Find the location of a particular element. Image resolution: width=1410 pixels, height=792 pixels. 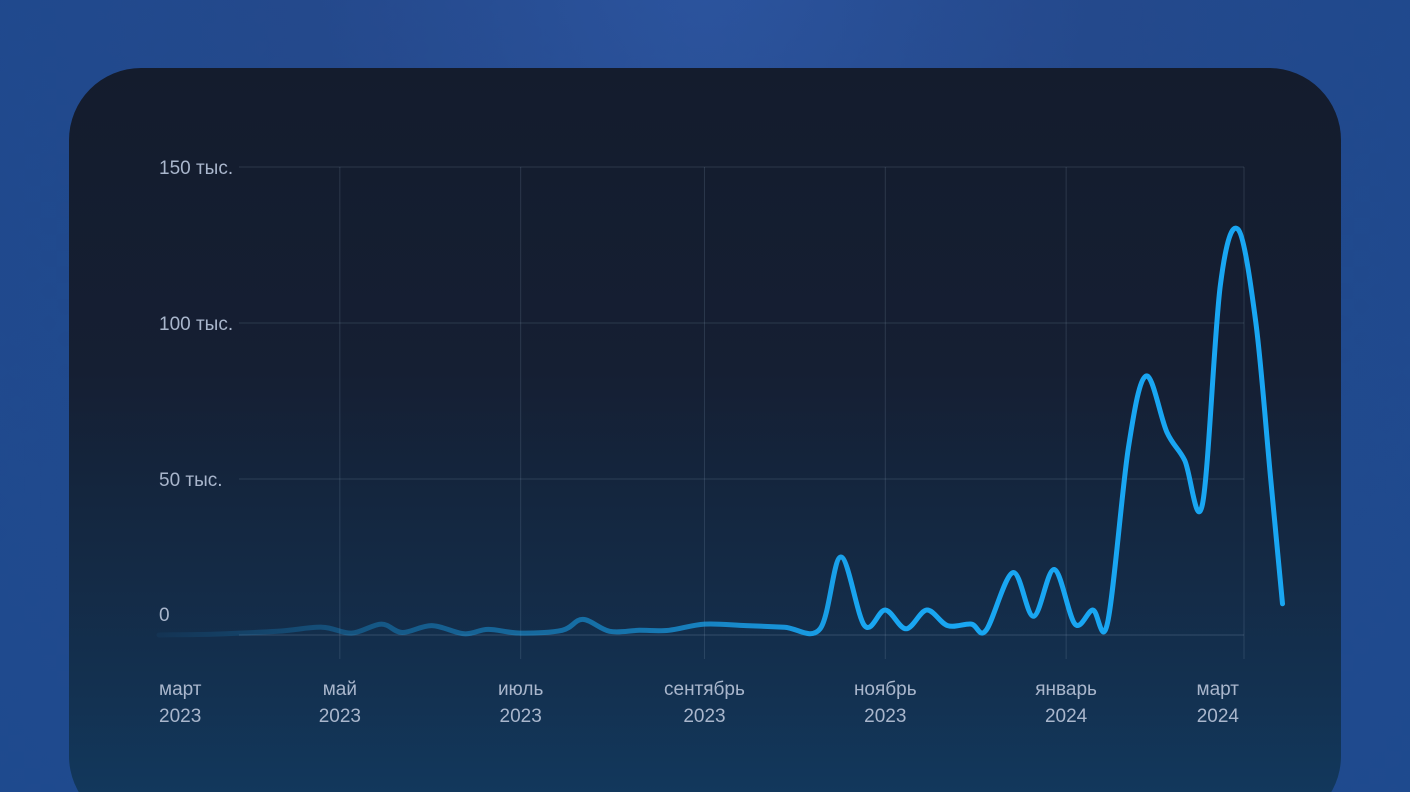

y-tick-label: 150 тыс. is located at coordinates (196, 168).